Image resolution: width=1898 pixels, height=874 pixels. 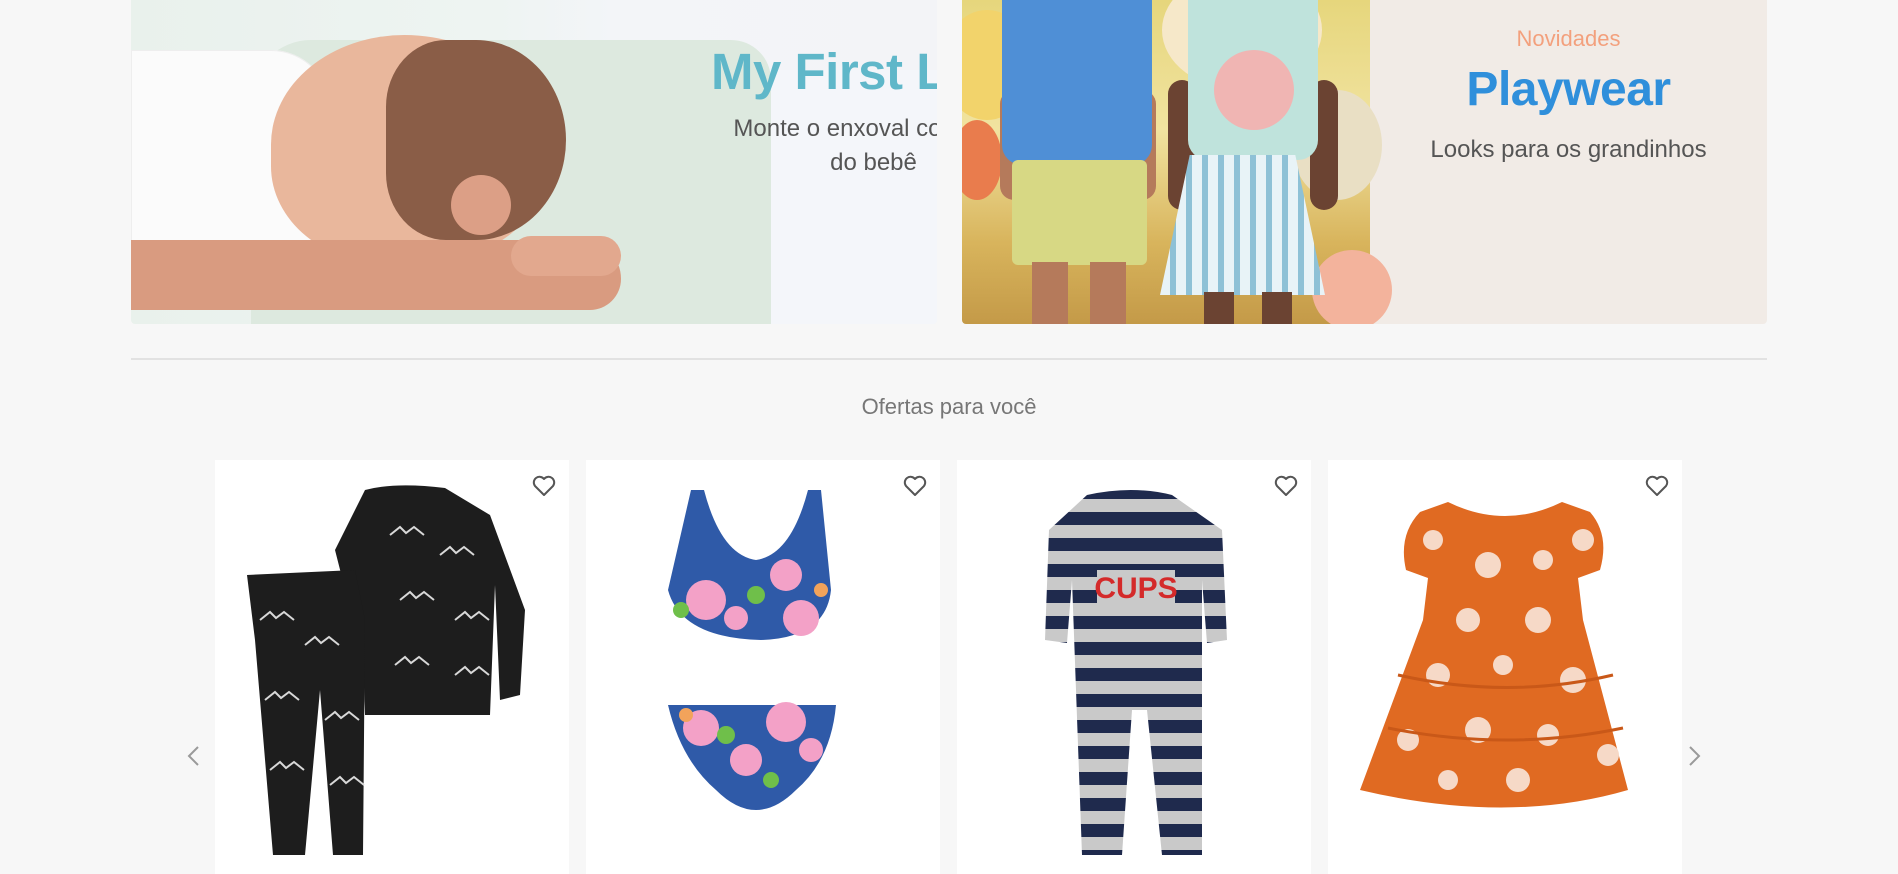 What do you see at coordinates (1136, 672) in the screenshot?
I see `product-image-striped-sleeper: CUPS` at bounding box center [1136, 672].